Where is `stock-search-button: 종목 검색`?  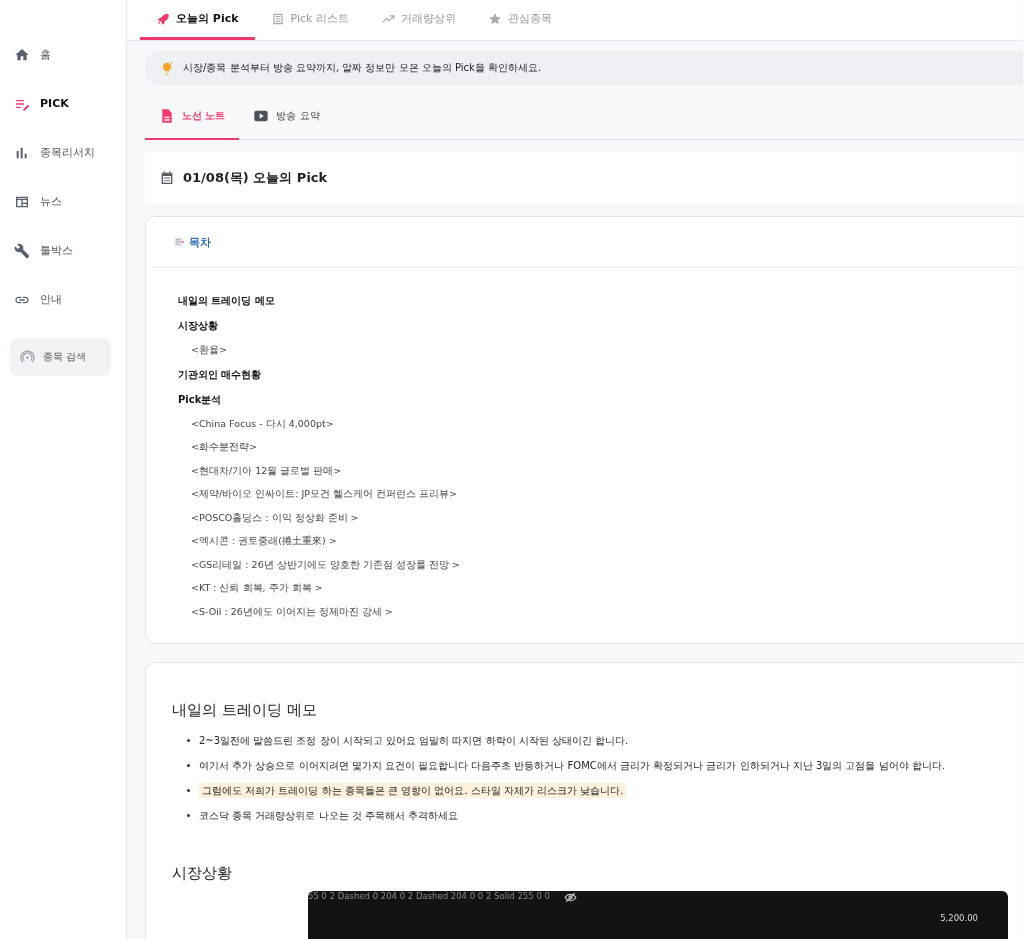
stock-search-button: 종목 검색 is located at coordinates (60, 357).